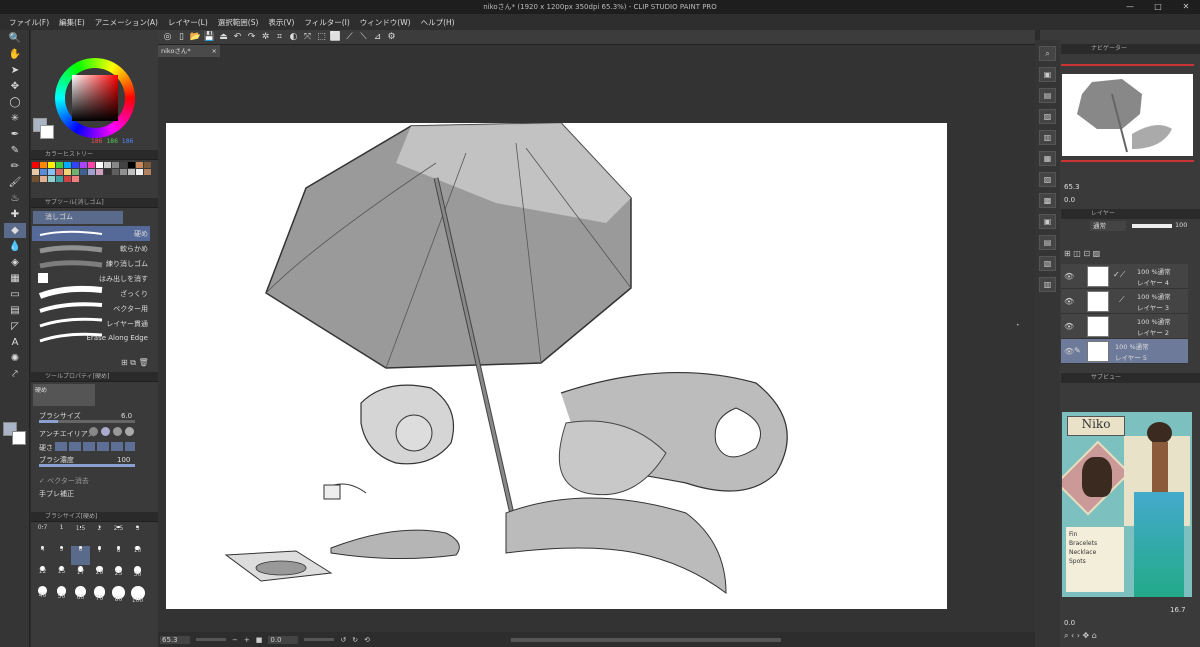  Describe the element at coordinates (15, 294) in the screenshot. I see `figure-tool-icon: ▭` at that location.